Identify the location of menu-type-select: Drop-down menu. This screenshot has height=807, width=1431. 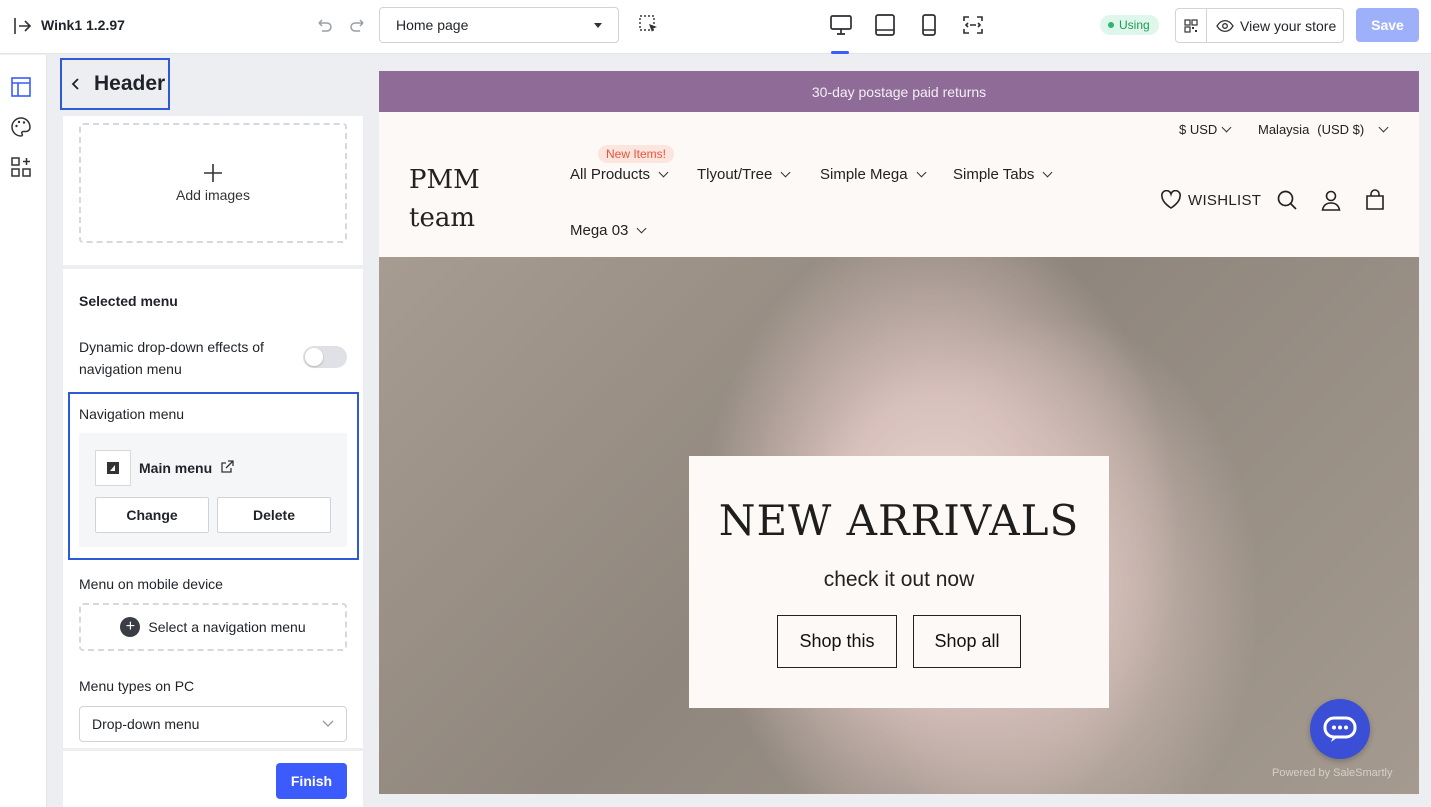
(213, 724).